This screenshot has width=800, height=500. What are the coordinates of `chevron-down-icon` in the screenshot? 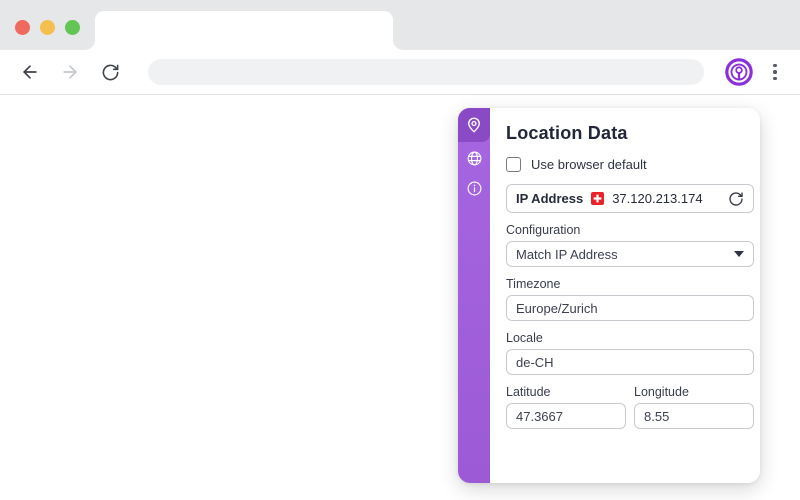 It's located at (739, 254).